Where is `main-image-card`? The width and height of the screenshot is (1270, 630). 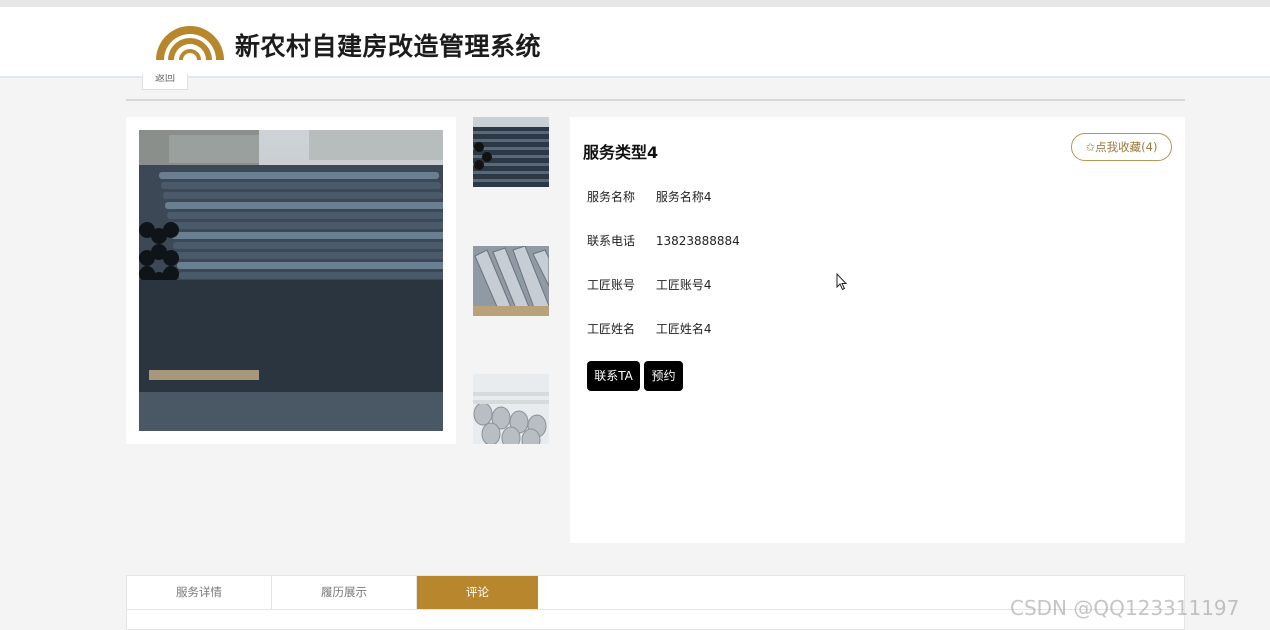
main-image-card is located at coordinates (291, 280).